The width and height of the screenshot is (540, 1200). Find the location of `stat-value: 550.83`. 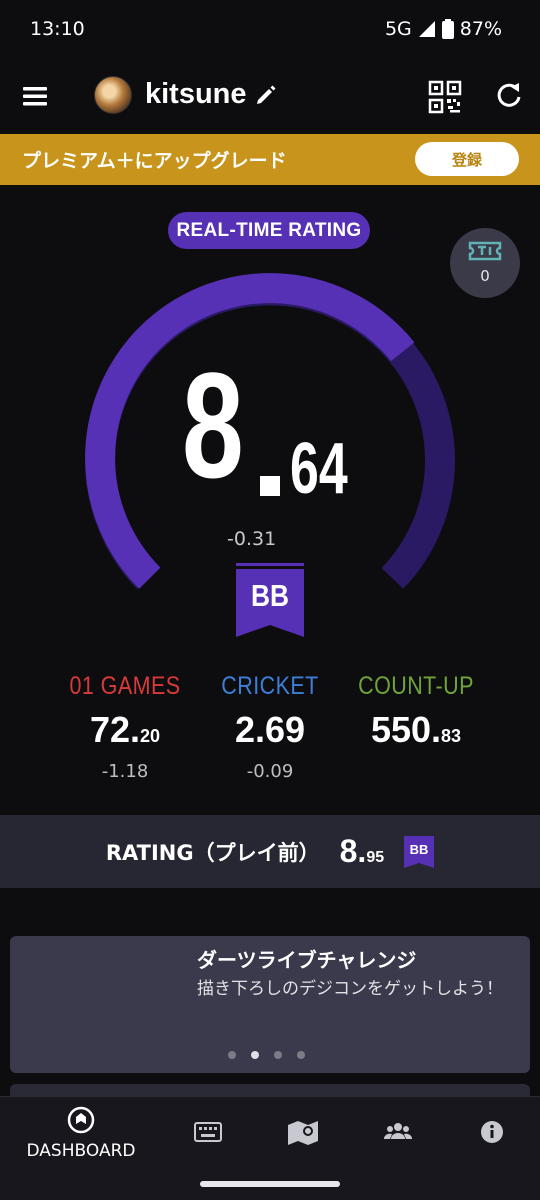

stat-value: 550.83 is located at coordinates (416, 729).